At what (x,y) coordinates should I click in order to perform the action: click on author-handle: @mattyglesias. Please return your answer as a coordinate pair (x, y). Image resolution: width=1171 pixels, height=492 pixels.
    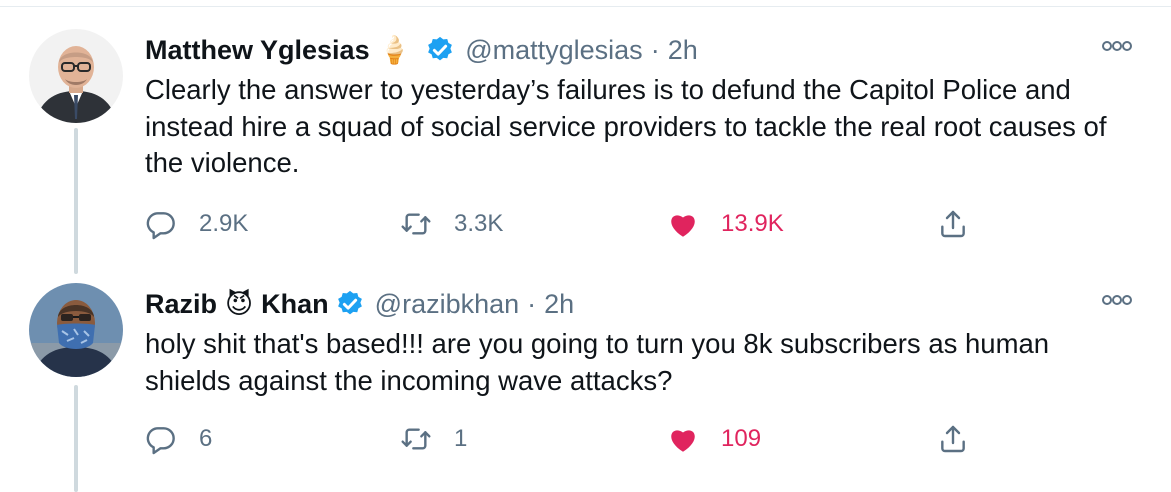
    Looking at the image, I should click on (553, 50).